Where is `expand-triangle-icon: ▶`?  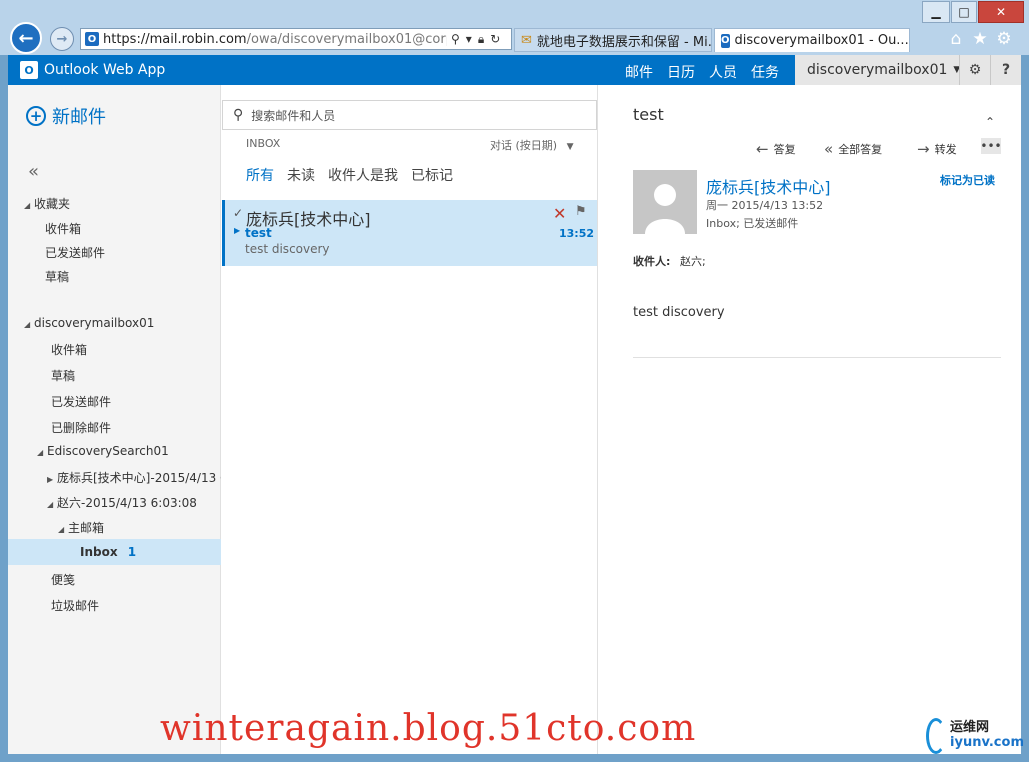 expand-triangle-icon: ▶ is located at coordinates (237, 230).